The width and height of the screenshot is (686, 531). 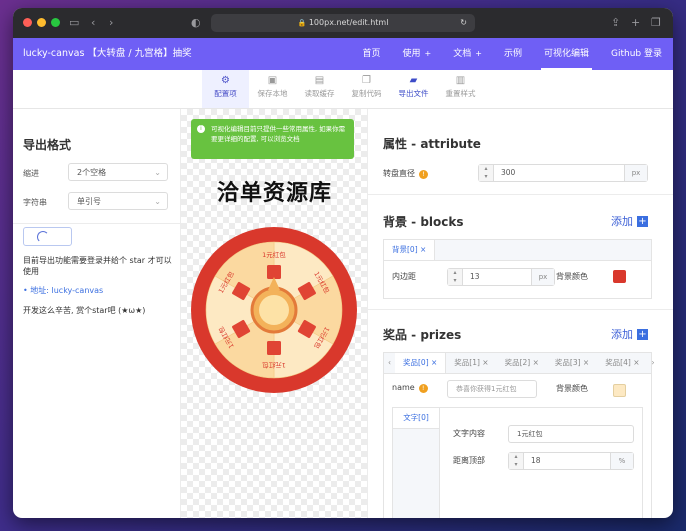 What do you see at coordinates (460, 80) in the screenshot?
I see `trash-icon: ▥` at bounding box center [460, 80].